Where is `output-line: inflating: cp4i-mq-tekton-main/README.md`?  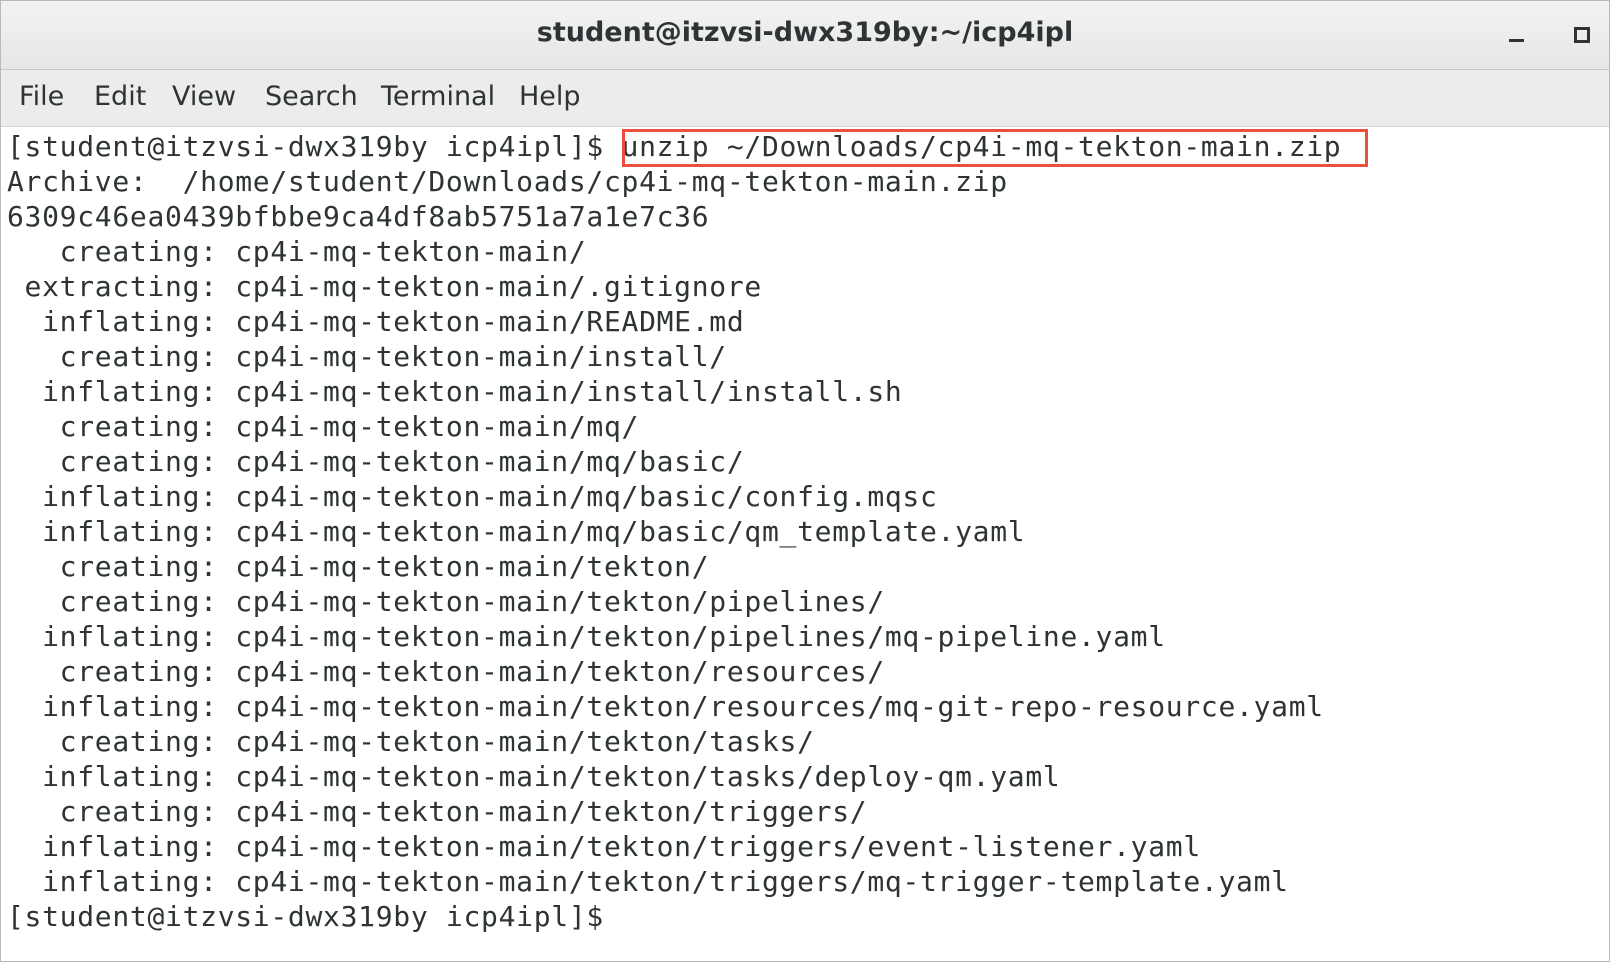
output-line: inflating: cp4i-mq-tekton-main/README.md is located at coordinates (376, 321).